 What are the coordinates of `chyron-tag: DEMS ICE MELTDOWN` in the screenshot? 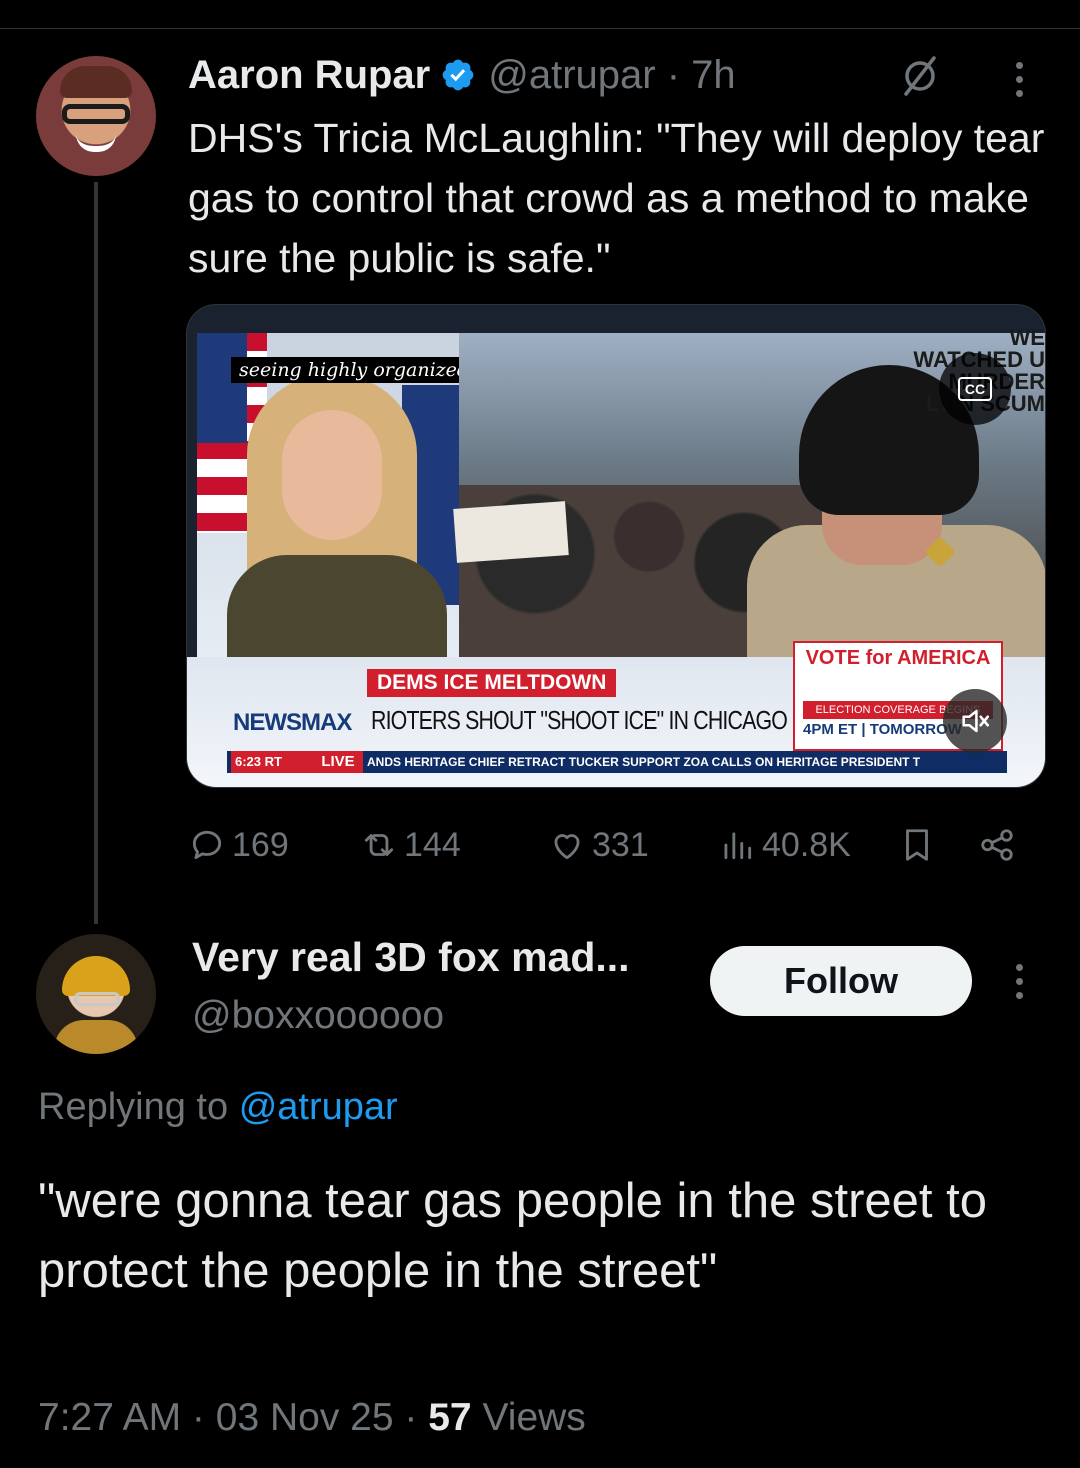 It's located at (492, 683).